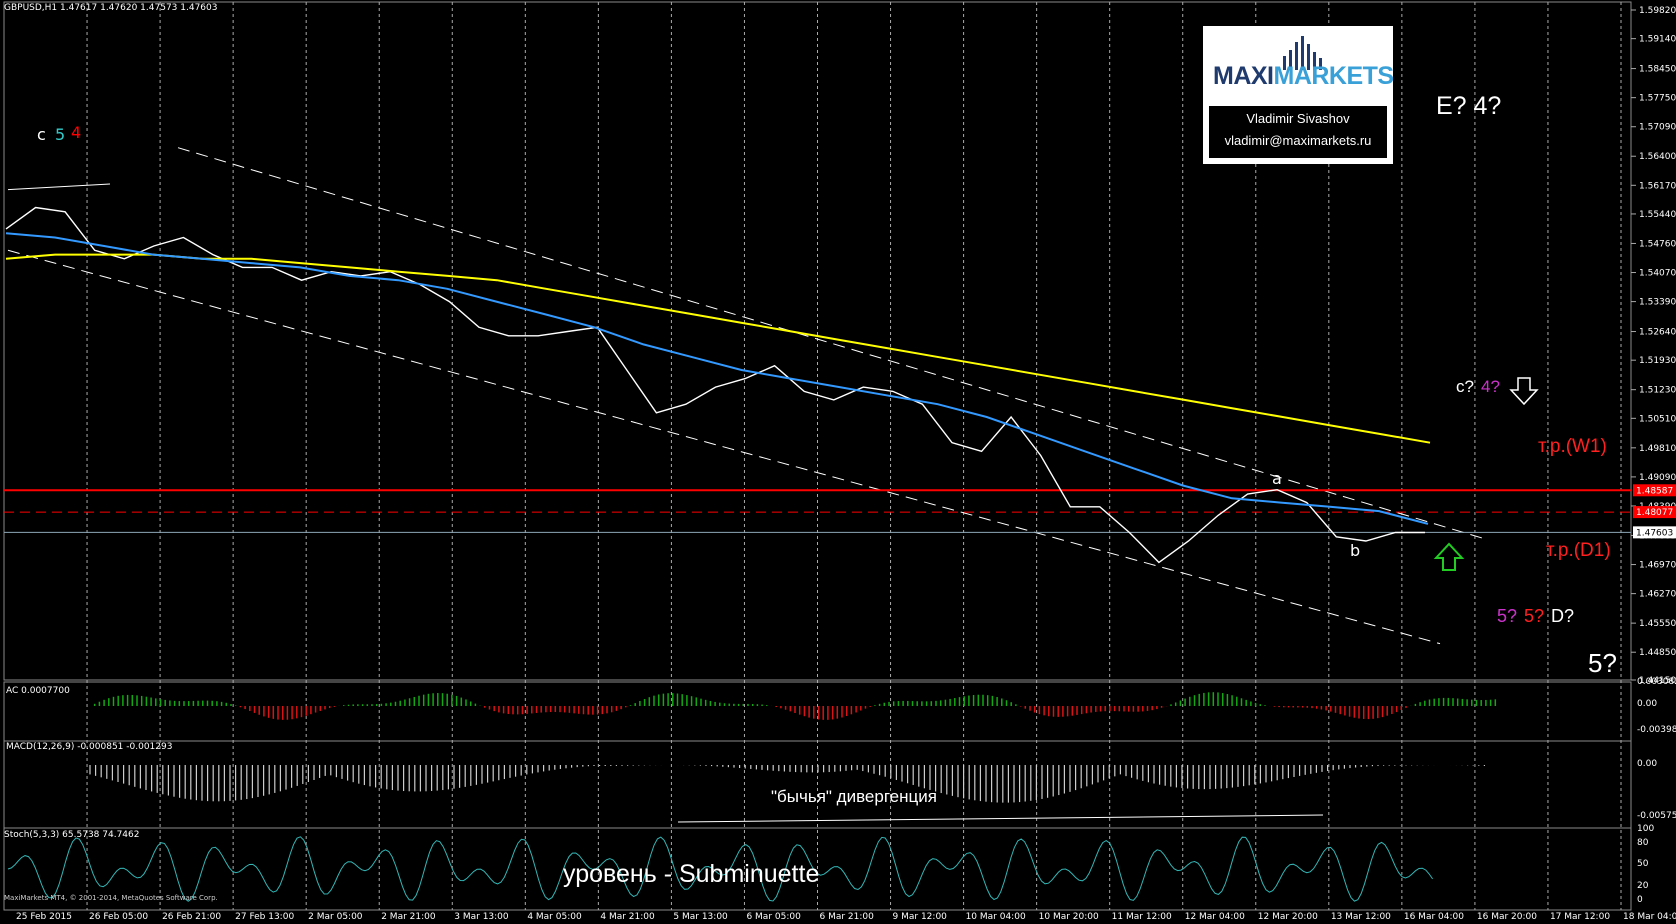 The width and height of the screenshot is (1676, 924). I want to click on ac-label: AC 0.0007700, so click(38, 691).